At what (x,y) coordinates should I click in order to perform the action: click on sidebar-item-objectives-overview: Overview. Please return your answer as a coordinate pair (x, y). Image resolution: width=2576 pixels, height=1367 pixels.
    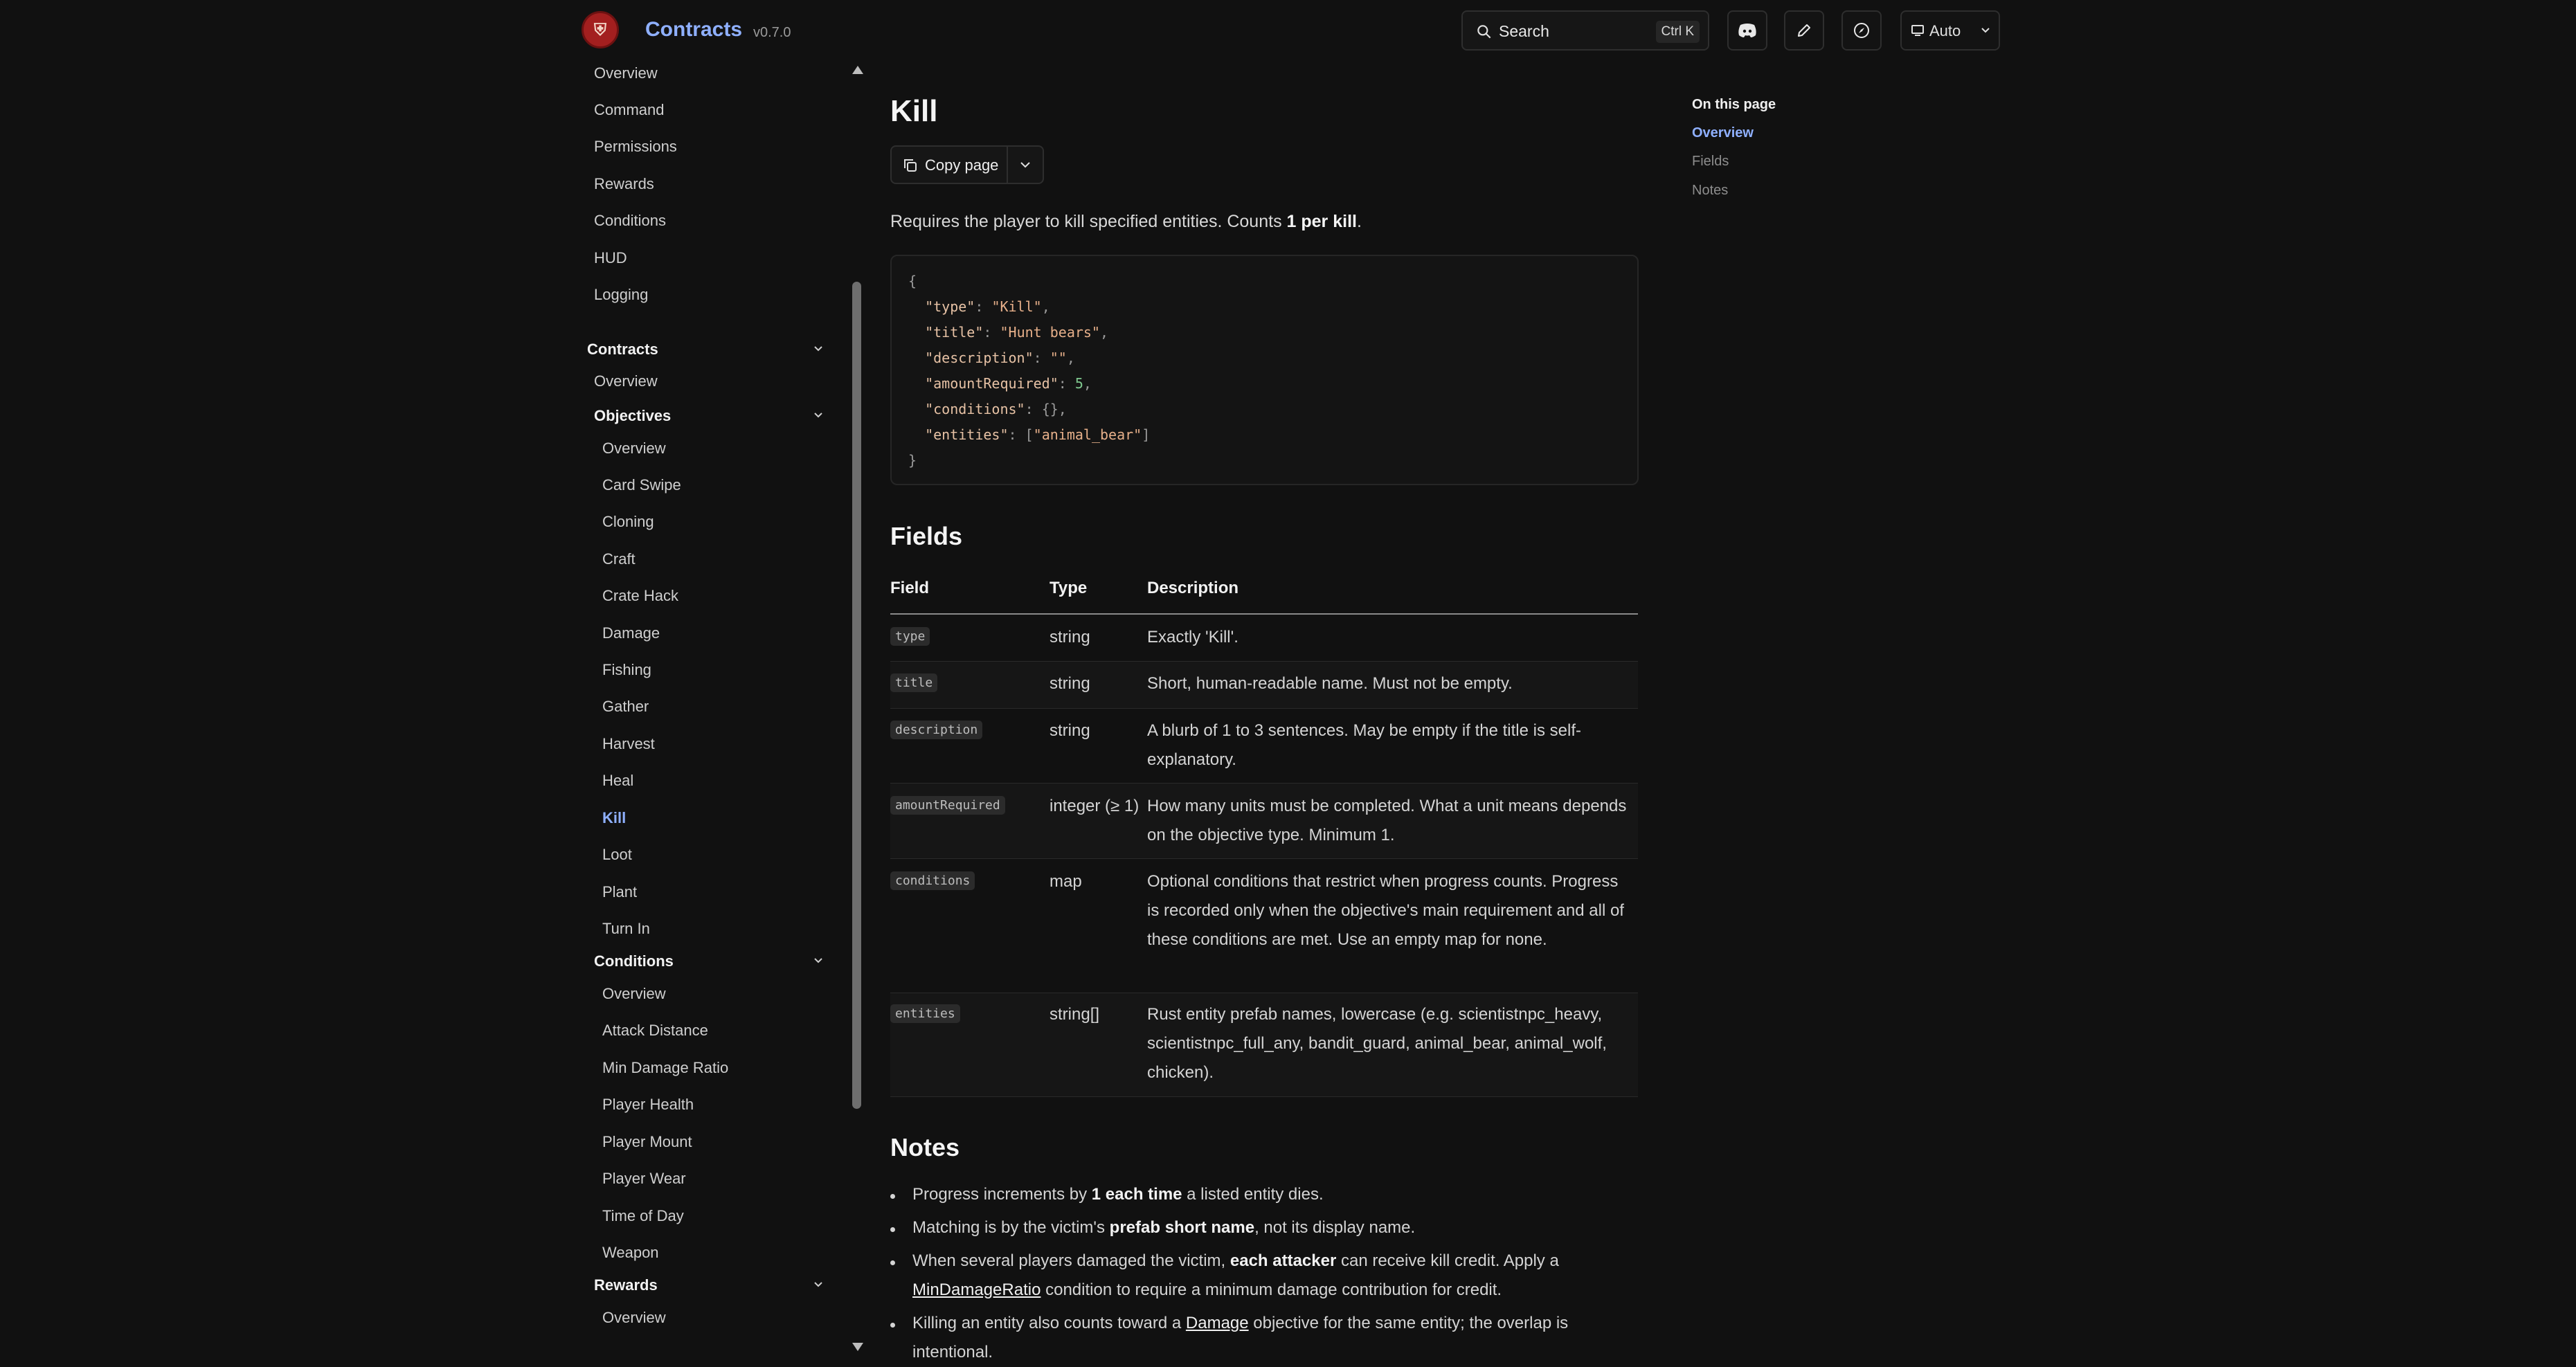
    Looking at the image, I should click on (634, 449).